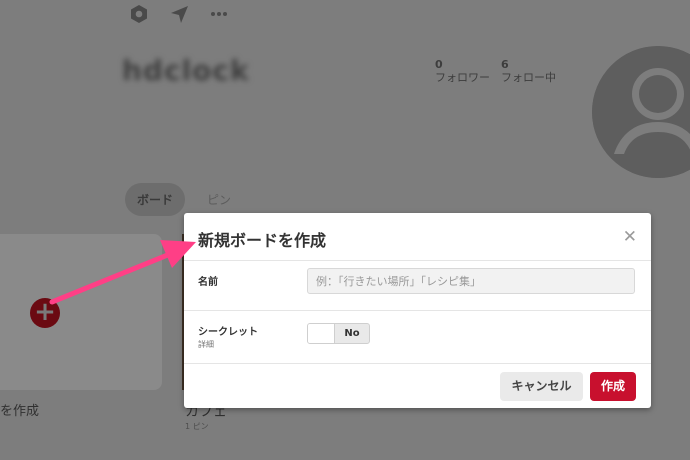  Describe the element at coordinates (352, 333) in the screenshot. I see `toggle-state-text: No` at that location.